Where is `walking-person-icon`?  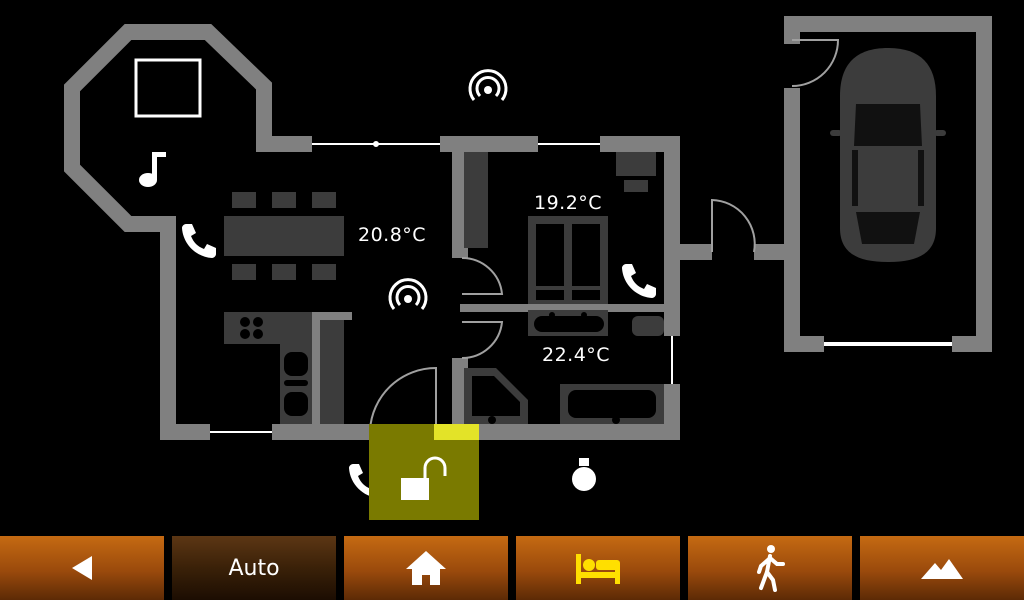 walking-person-icon is located at coordinates (771, 568).